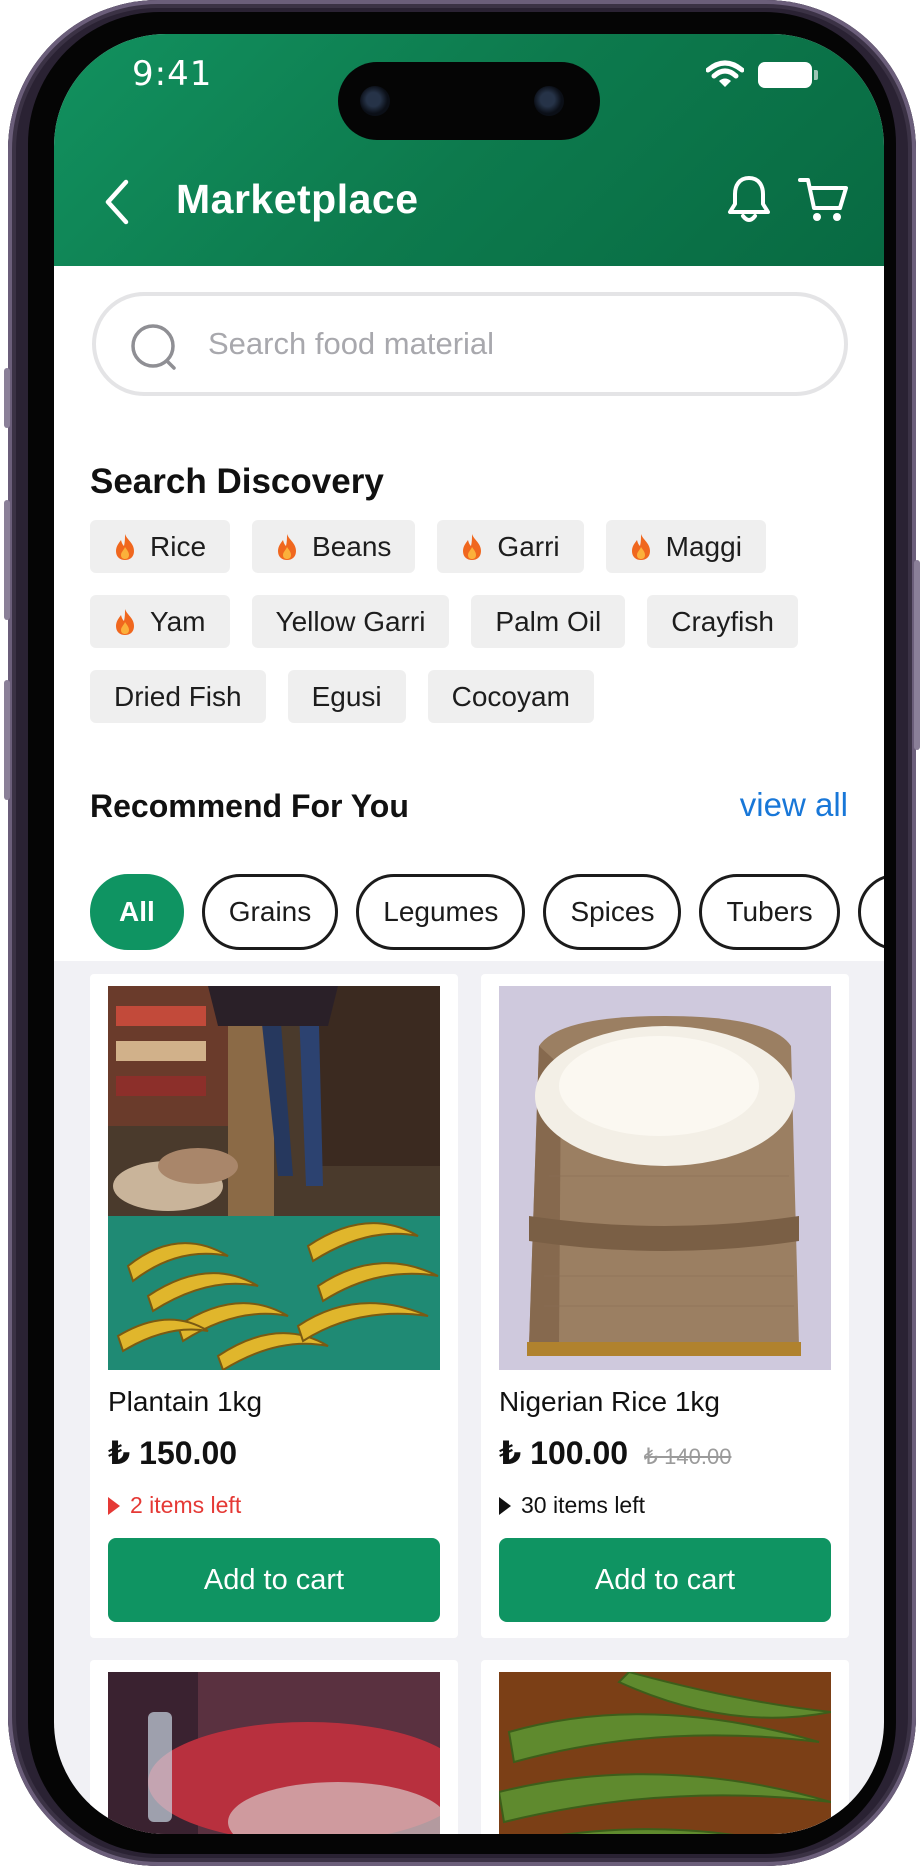 This screenshot has width=923, height=1866. What do you see at coordinates (870, 912) in the screenshot?
I see `tab-more` at bounding box center [870, 912].